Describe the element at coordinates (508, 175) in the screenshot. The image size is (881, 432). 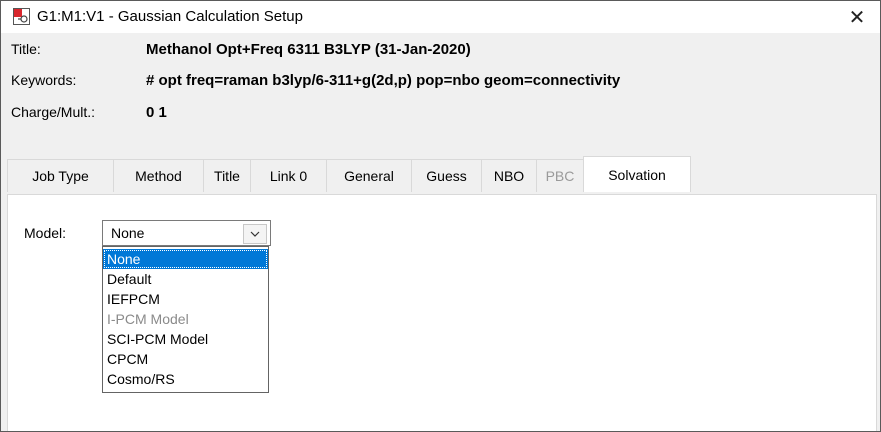
I see `tab-nbo: NBO` at that location.